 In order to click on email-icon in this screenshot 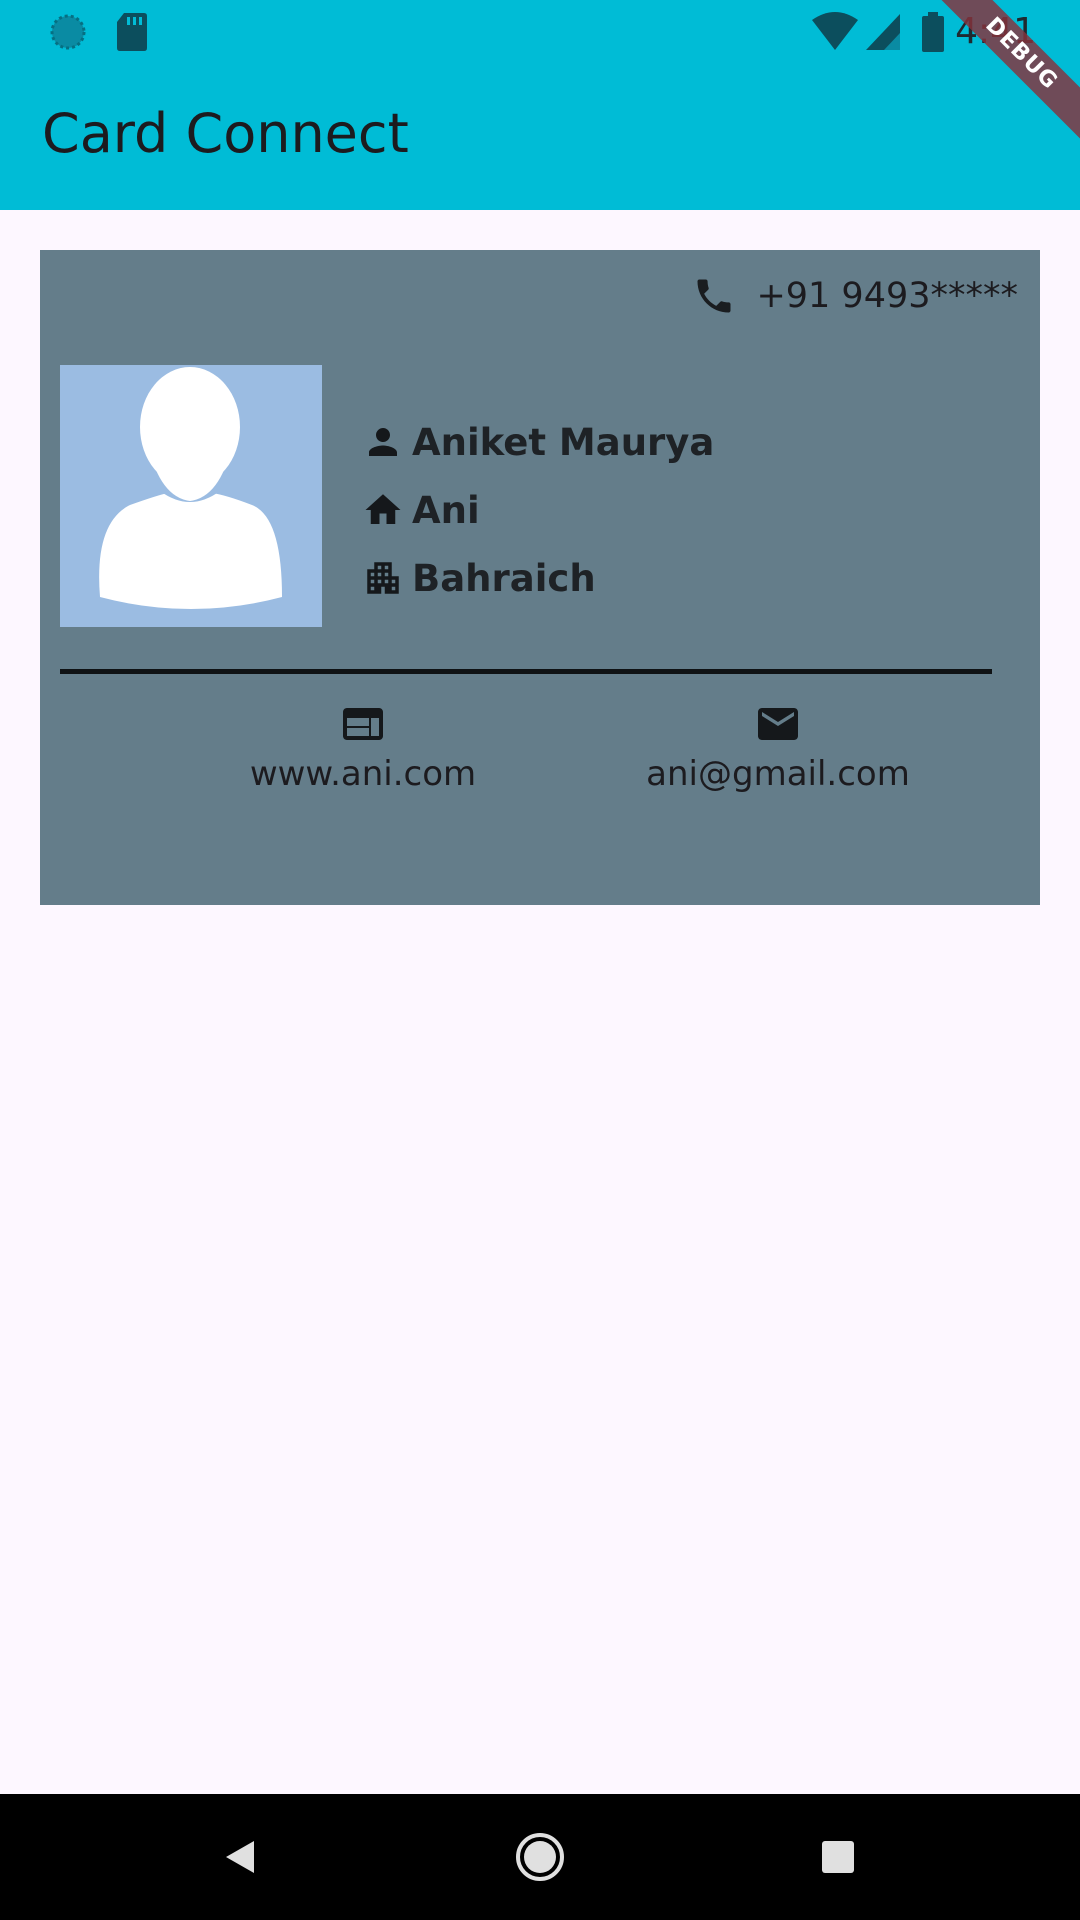, I will do `click(778, 724)`.